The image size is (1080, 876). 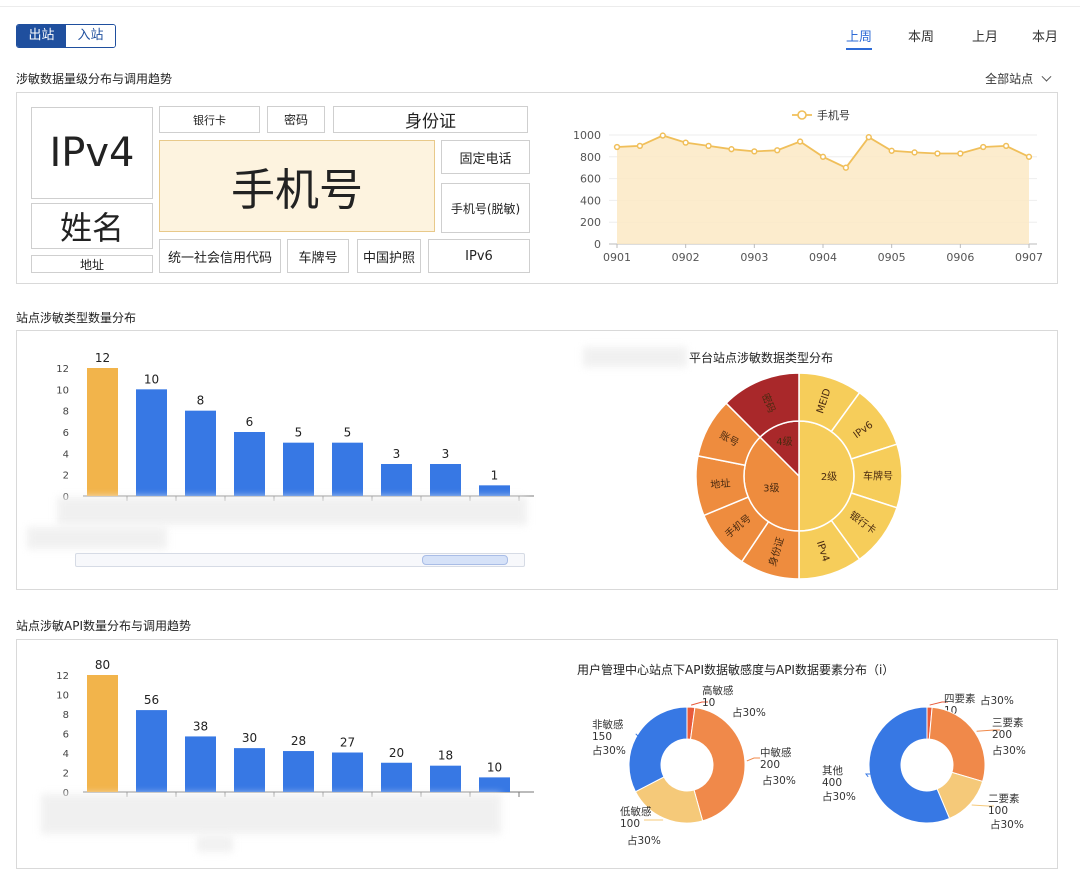 I want to click on sunburst-inner-label: 4级, so click(x=784, y=442).